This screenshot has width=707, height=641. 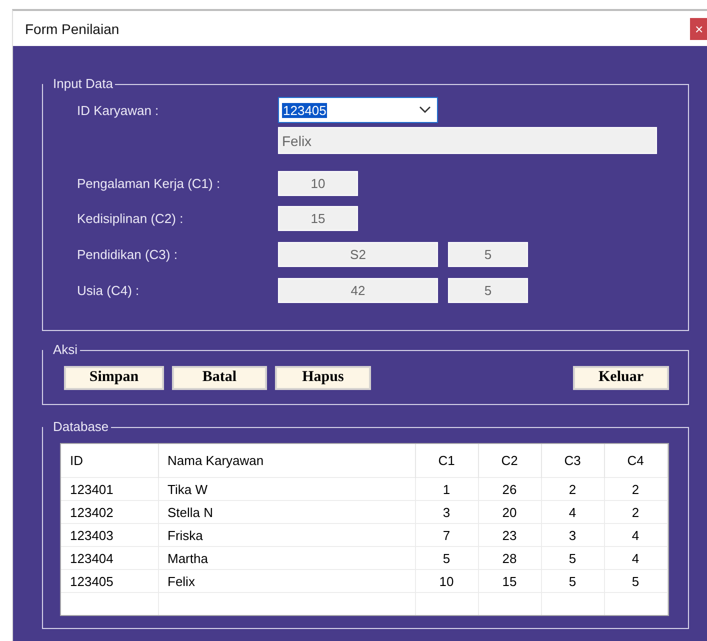 I want to click on group-legend: Input Data, so click(x=83, y=83).